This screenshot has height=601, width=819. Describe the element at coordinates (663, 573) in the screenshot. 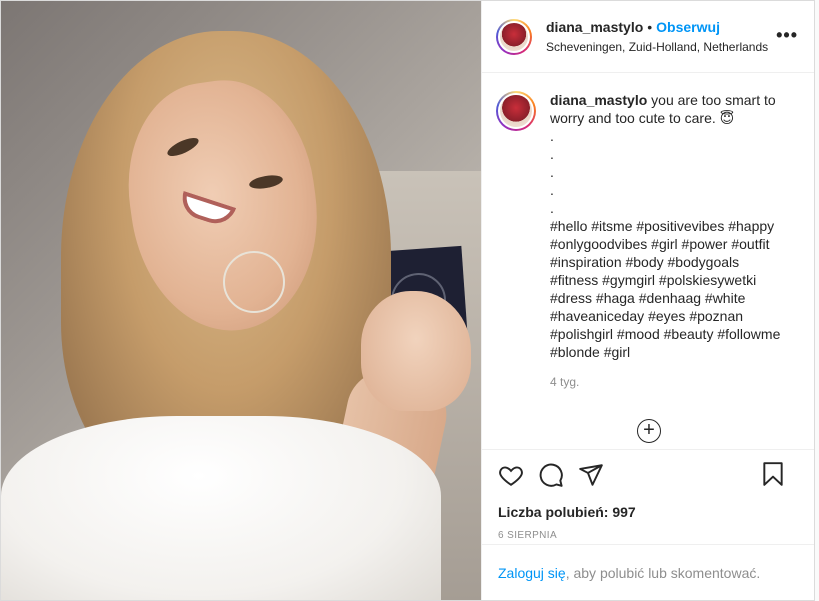

I see `login-prompt-text: , aby polubić lub skomentować.` at that location.